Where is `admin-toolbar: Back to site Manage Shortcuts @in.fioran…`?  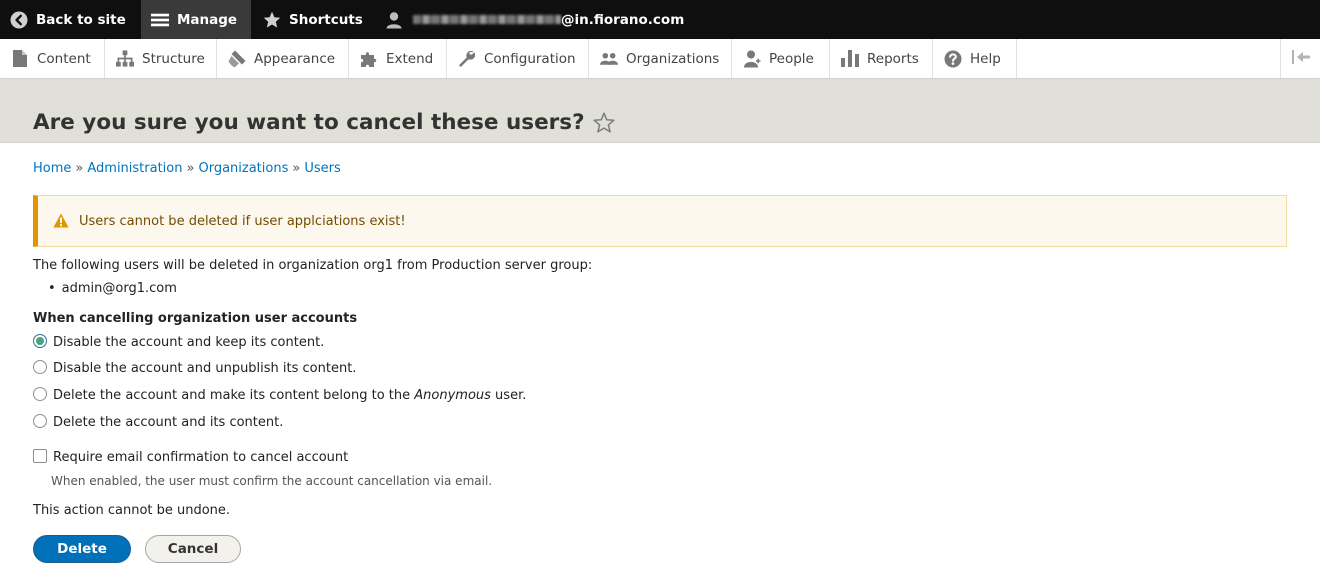
admin-toolbar: Back to site Manage Shortcuts @in.fioran… is located at coordinates (660, 19).